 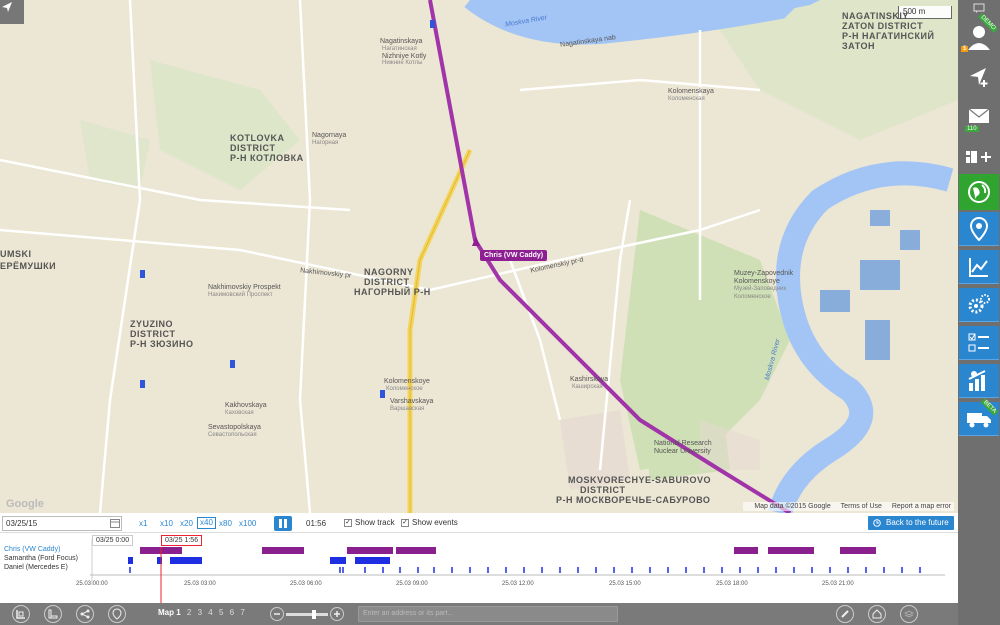 I want to click on map-tab: 2, so click(x=189, y=612).